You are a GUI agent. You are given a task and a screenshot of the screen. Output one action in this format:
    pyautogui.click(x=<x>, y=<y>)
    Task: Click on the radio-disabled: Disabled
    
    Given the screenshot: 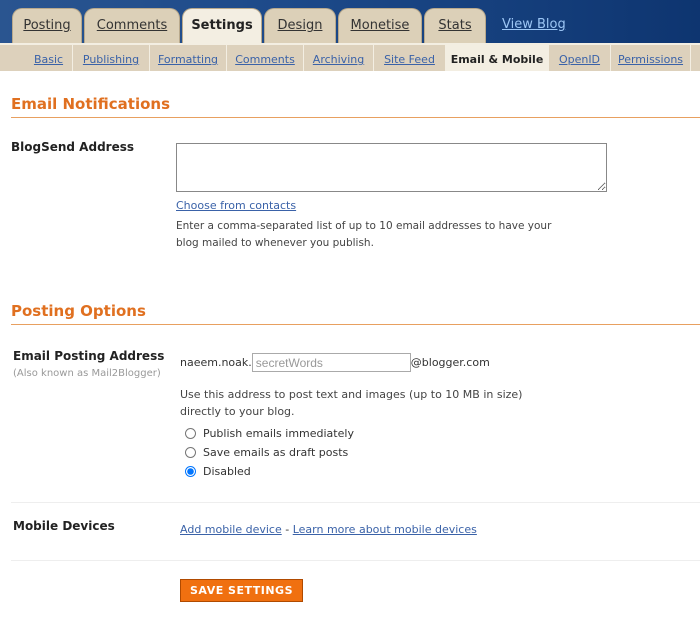 What is the action you would take?
    pyautogui.click(x=218, y=471)
    